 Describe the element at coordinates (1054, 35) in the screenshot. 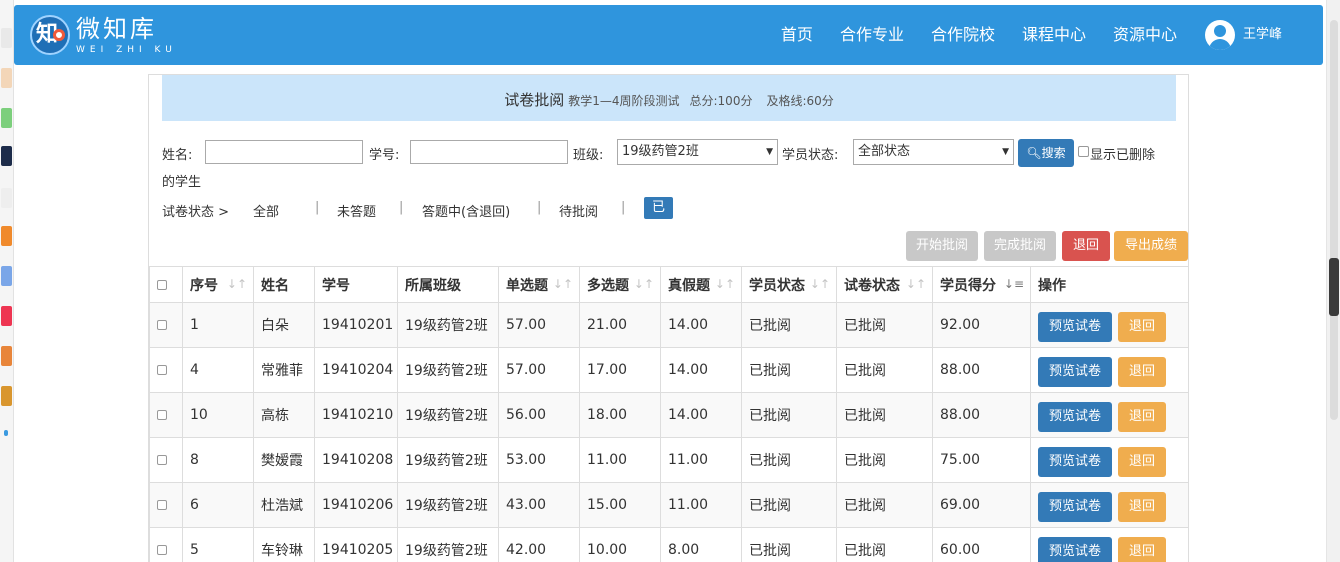

I see `nav-link-courses: 课程中心` at that location.